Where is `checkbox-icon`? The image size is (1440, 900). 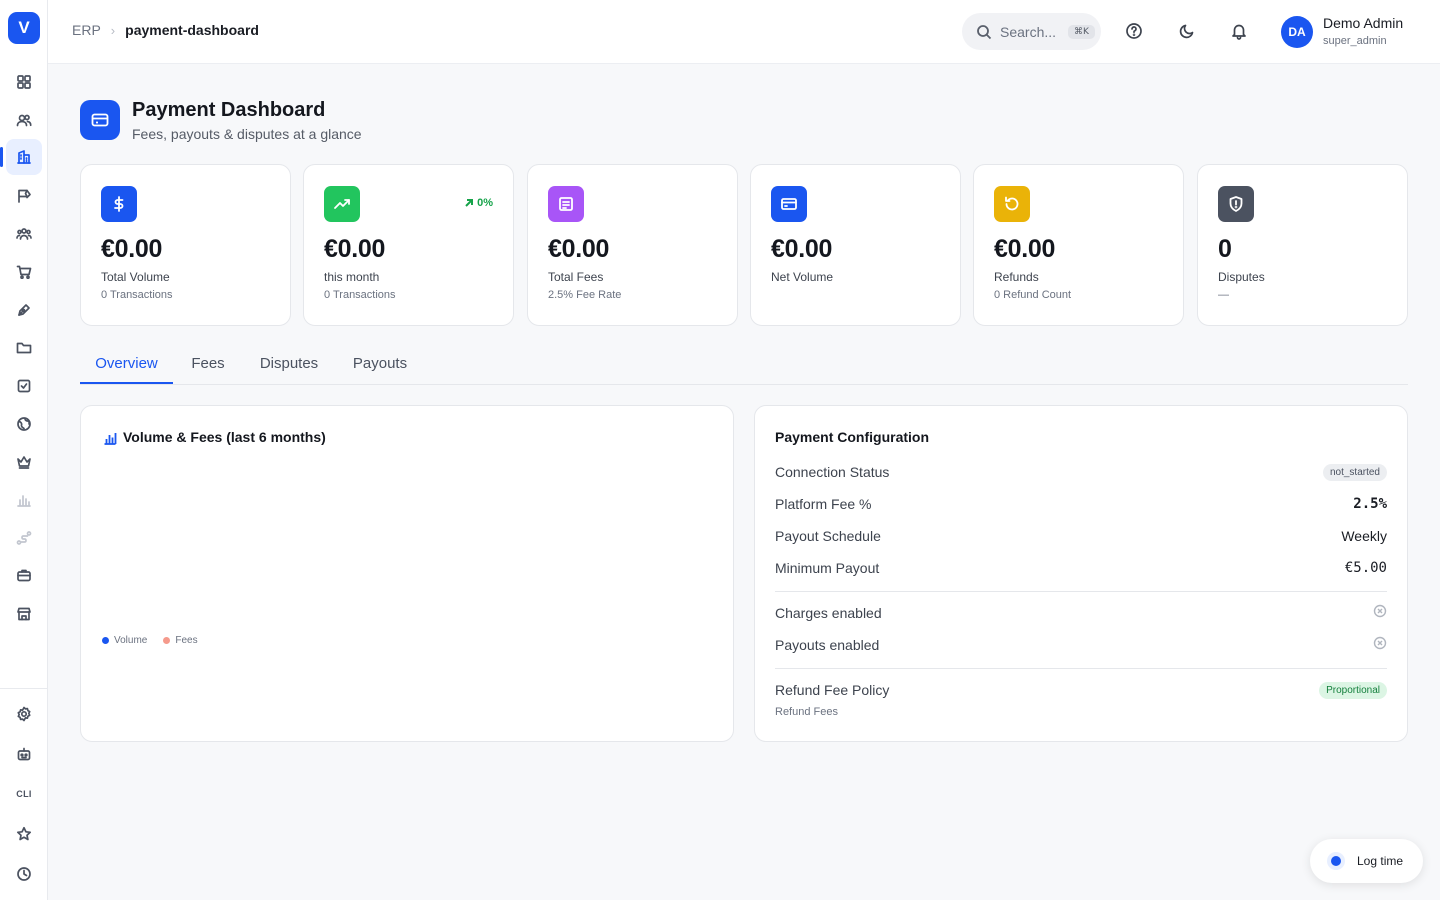 checkbox-icon is located at coordinates (24, 386).